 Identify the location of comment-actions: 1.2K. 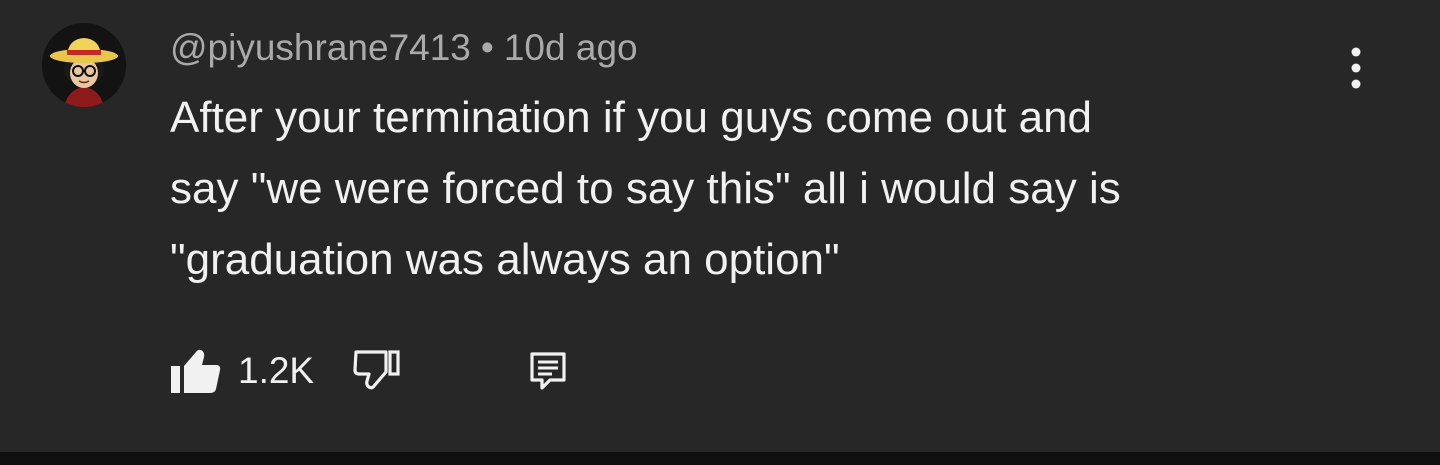
(368, 371).